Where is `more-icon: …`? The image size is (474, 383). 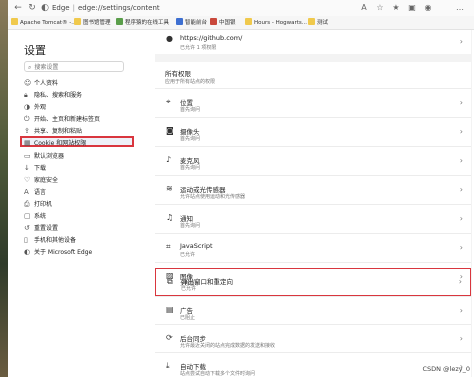
more-icon: … is located at coordinates (460, 8).